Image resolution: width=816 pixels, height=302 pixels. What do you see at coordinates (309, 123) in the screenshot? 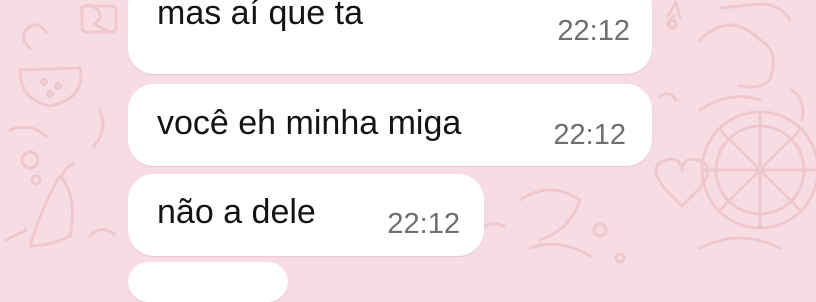
I see `message-text: você eh minha miga` at bounding box center [309, 123].